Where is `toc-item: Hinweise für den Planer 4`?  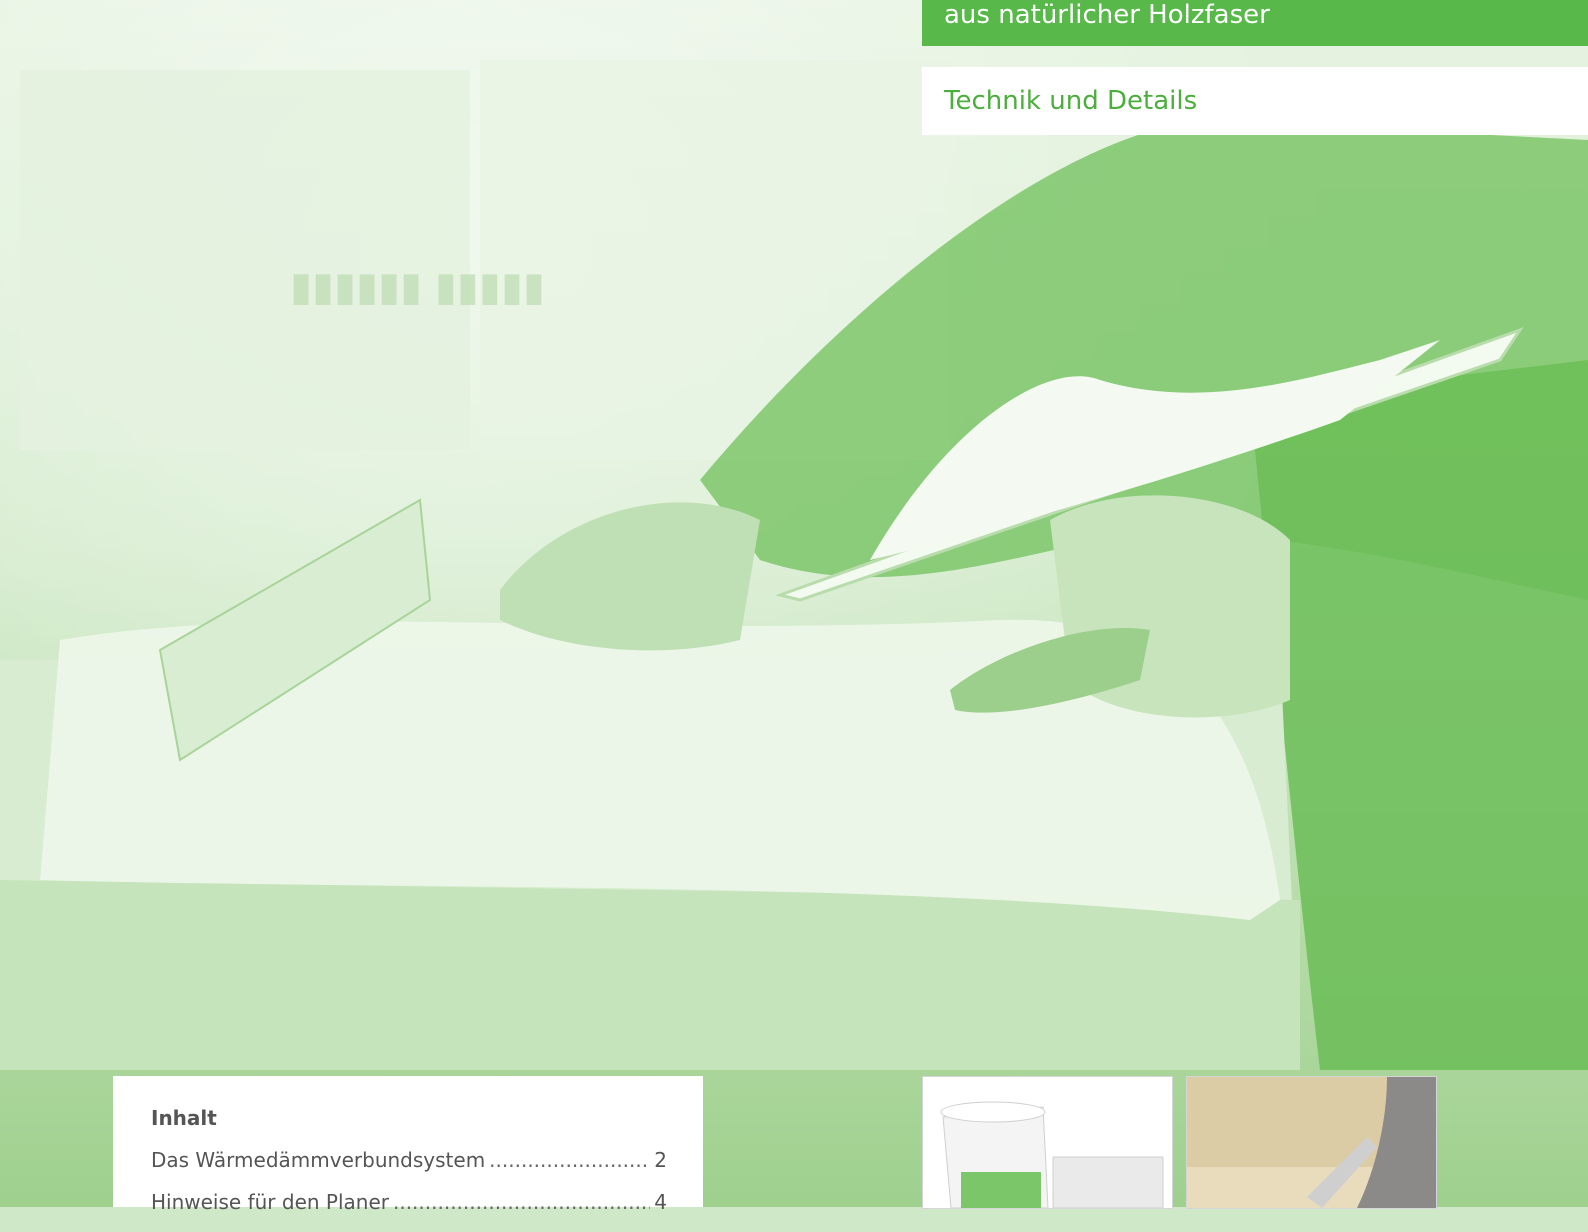 toc-item: Hinweise für den Planer 4 is located at coordinates (409, 1211).